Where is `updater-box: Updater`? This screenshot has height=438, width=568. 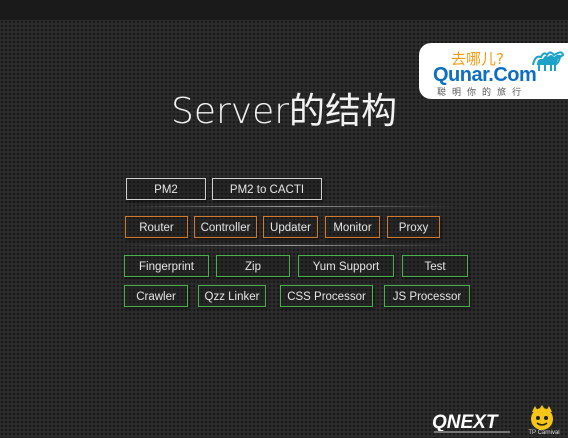
updater-box: Updater is located at coordinates (290, 227).